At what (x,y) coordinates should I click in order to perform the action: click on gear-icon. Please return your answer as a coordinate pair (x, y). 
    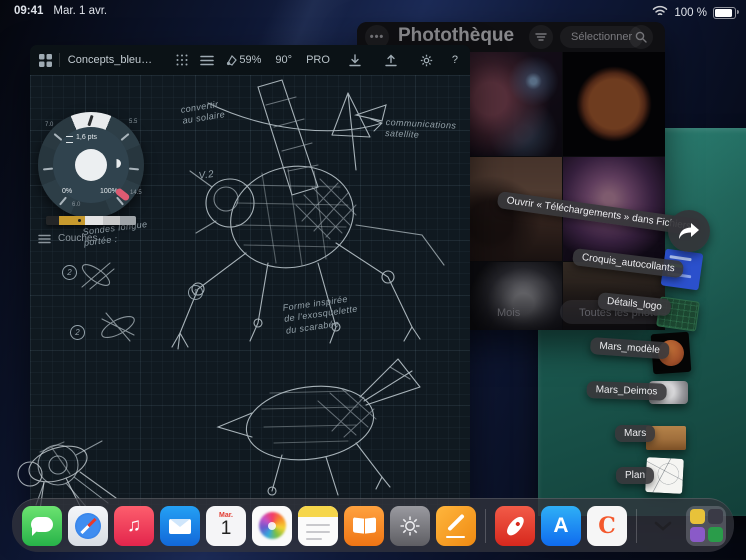
    Looking at the image, I should click on (410, 525).